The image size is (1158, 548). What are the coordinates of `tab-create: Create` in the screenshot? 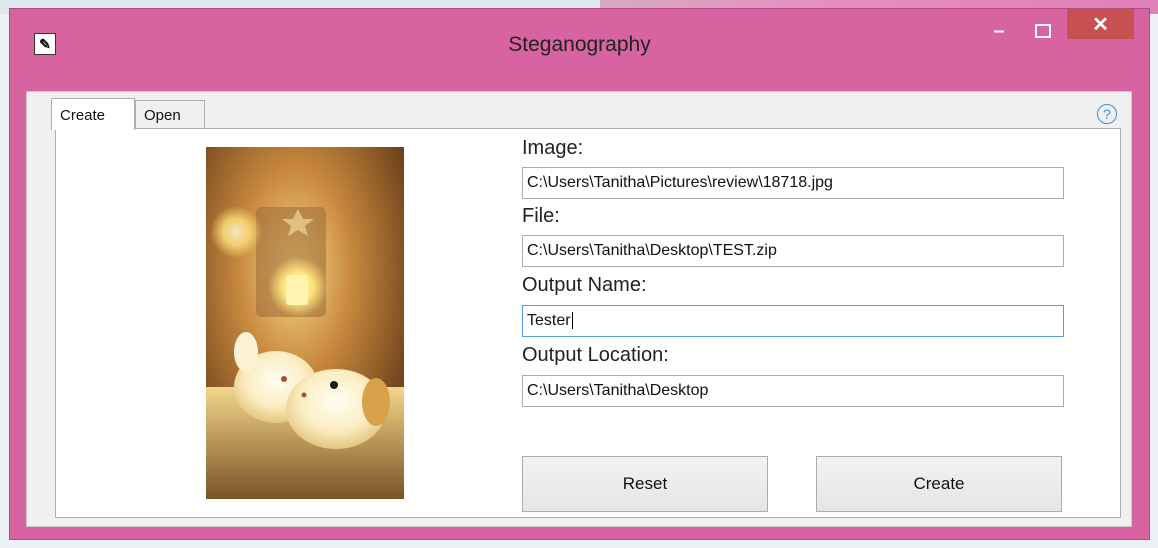 It's located at (93, 114).